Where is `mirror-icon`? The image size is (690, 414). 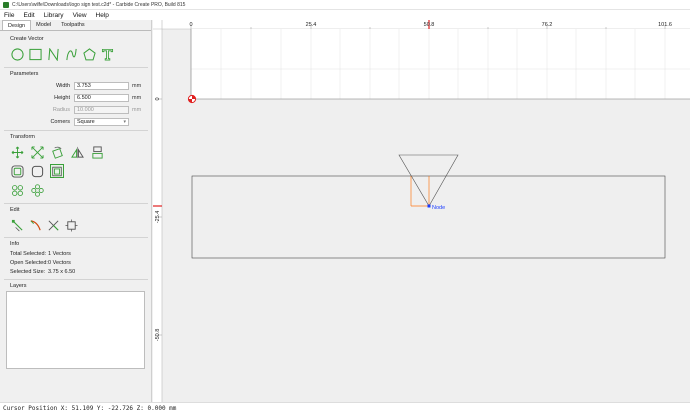 mirror-icon is located at coordinates (77, 152).